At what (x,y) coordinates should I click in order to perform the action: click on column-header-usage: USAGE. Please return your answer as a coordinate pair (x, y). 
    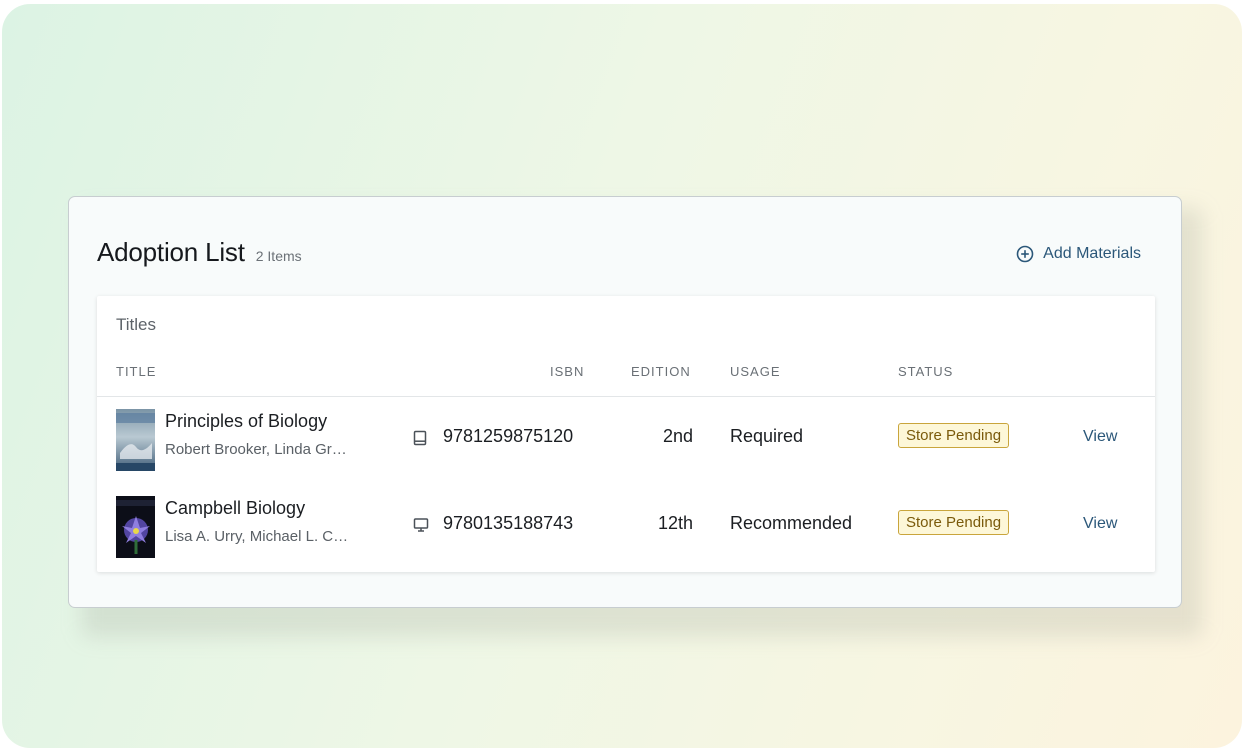
    Looking at the image, I should click on (755, 371).